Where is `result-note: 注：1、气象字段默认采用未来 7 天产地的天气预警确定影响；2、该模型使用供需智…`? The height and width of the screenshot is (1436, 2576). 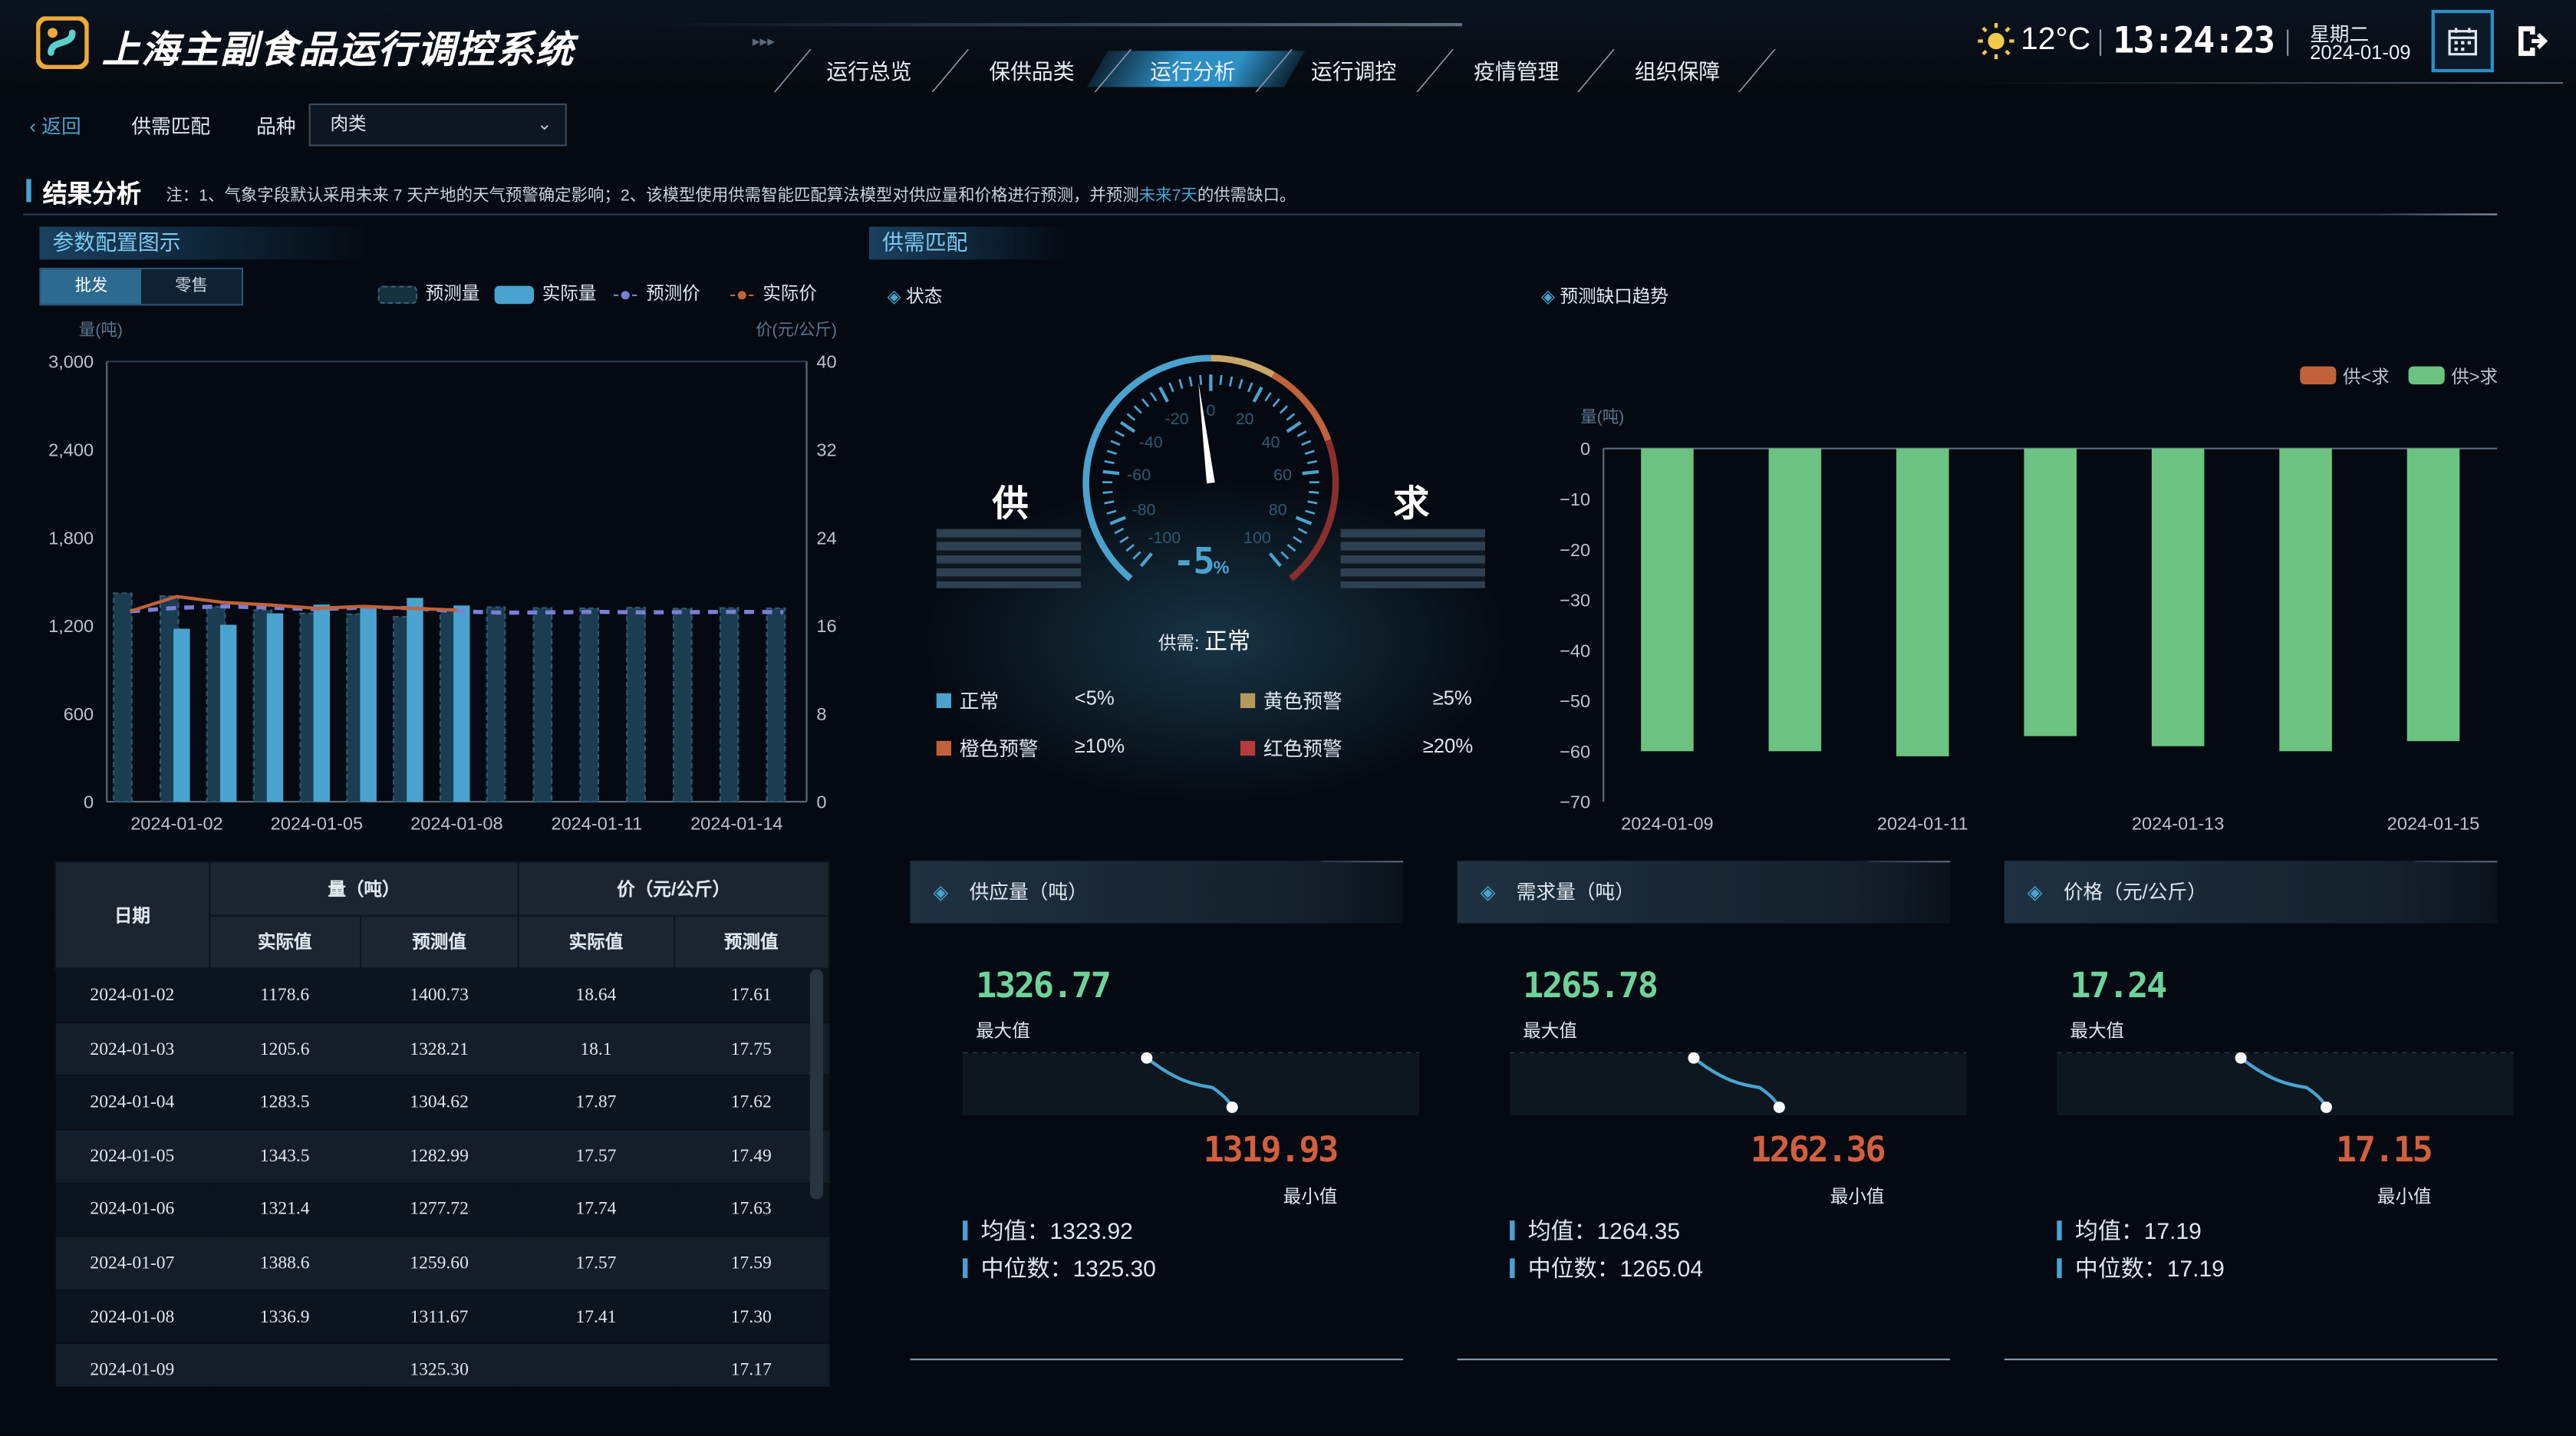 result-note: 注：1、气象字段默认采用未来 7 天产地的天气预警确定影响；2、该模型使用供需智… is located at coordinates (731, 197).